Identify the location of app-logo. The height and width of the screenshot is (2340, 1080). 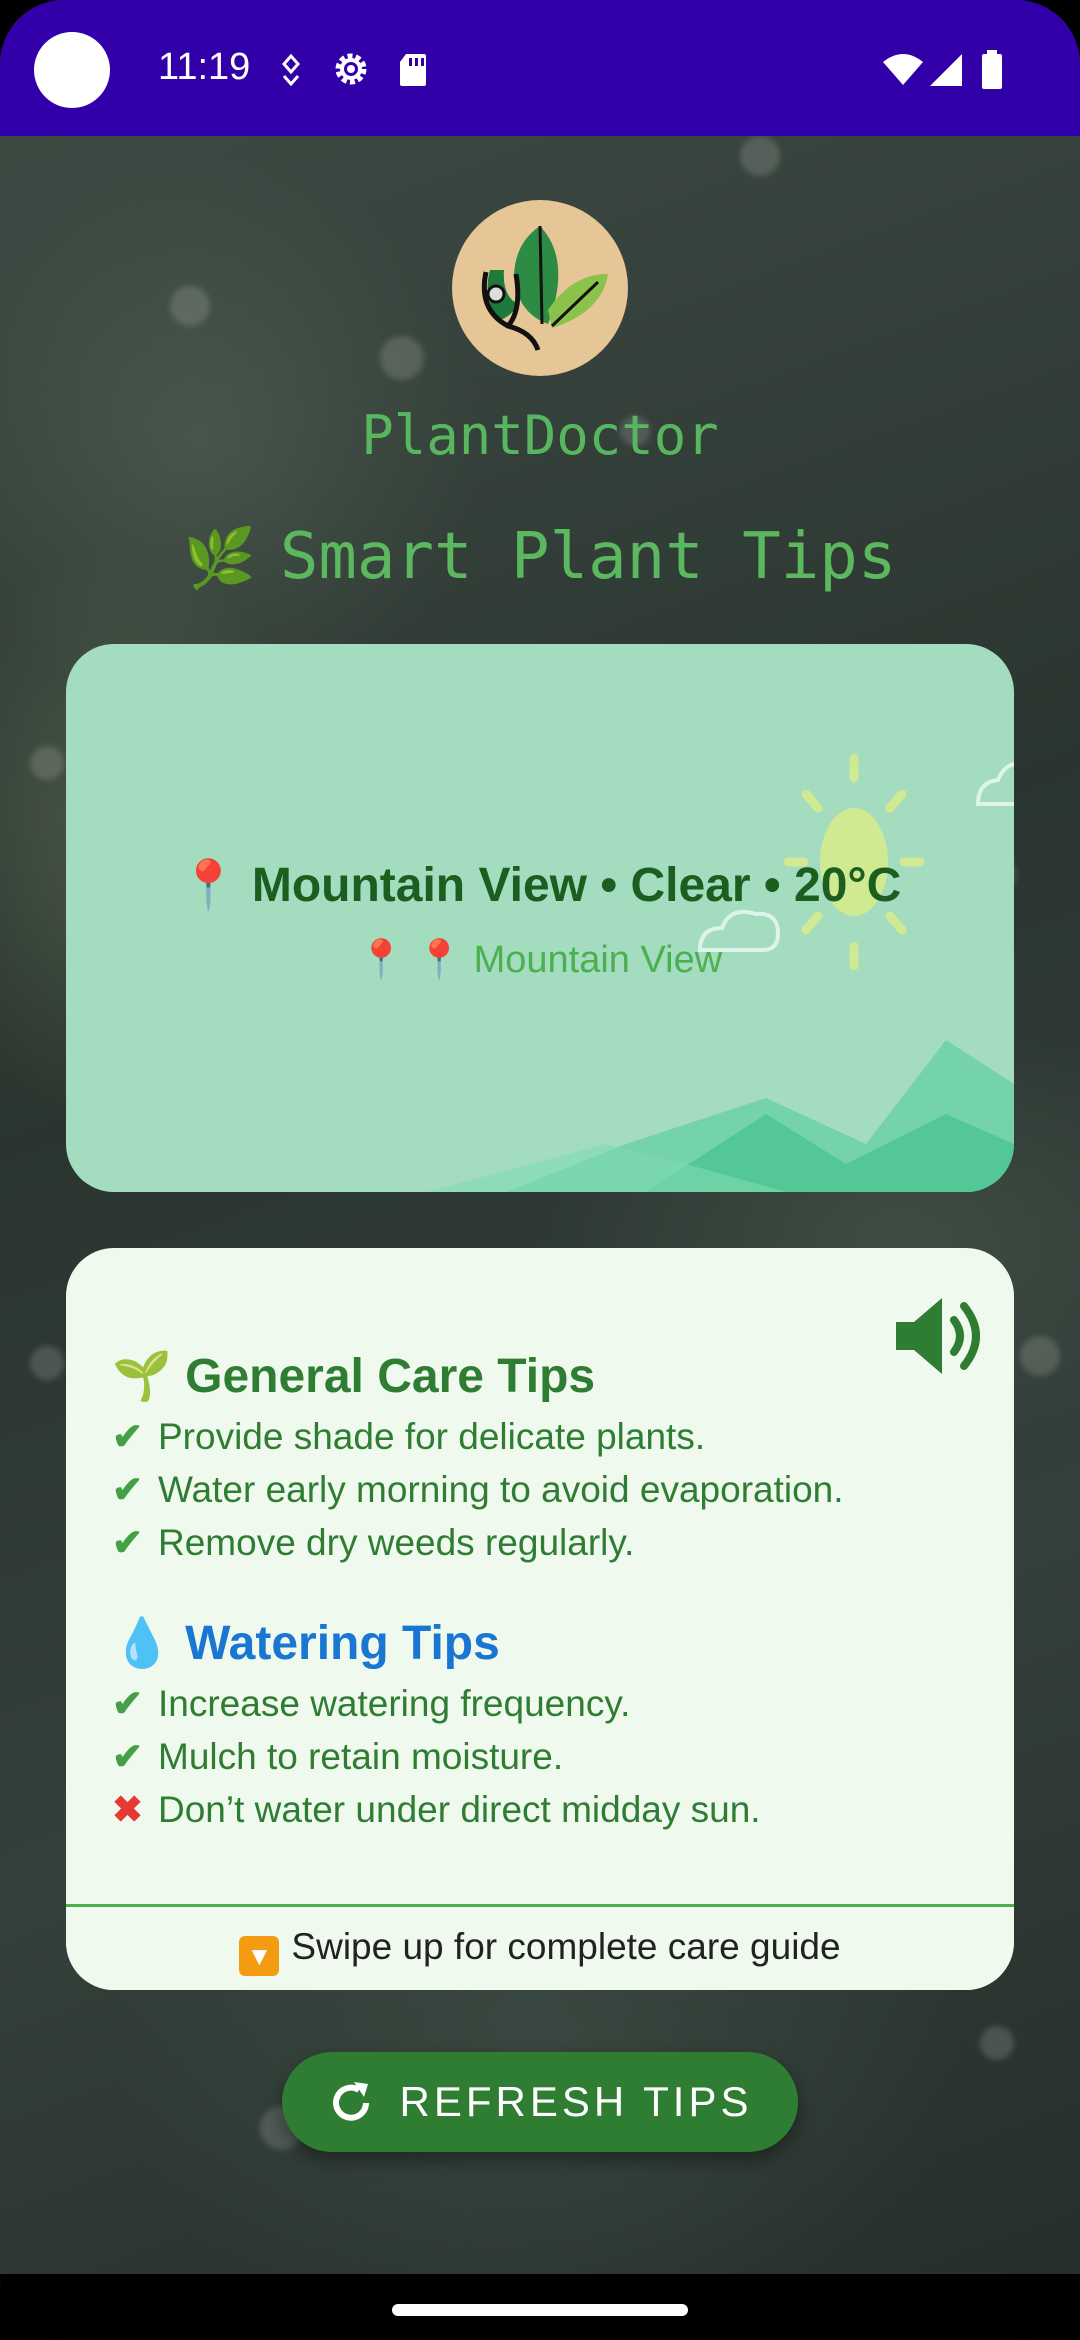
(540, 288).